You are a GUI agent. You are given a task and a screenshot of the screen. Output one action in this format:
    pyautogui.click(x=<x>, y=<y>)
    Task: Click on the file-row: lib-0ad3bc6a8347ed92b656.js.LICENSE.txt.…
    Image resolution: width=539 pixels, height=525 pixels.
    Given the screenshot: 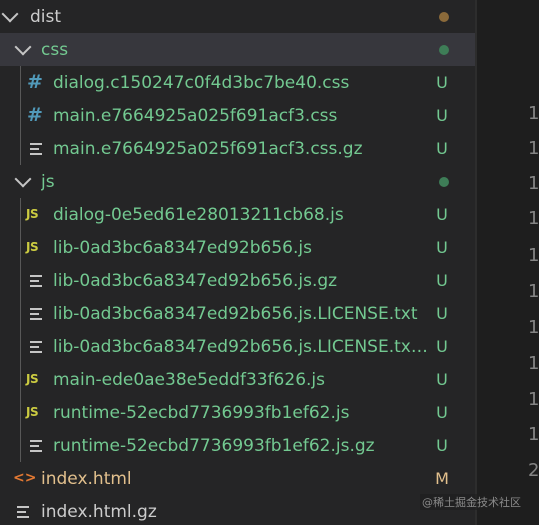 What is the action you would take?
    pyautogui.click(x=237, y=346)
    